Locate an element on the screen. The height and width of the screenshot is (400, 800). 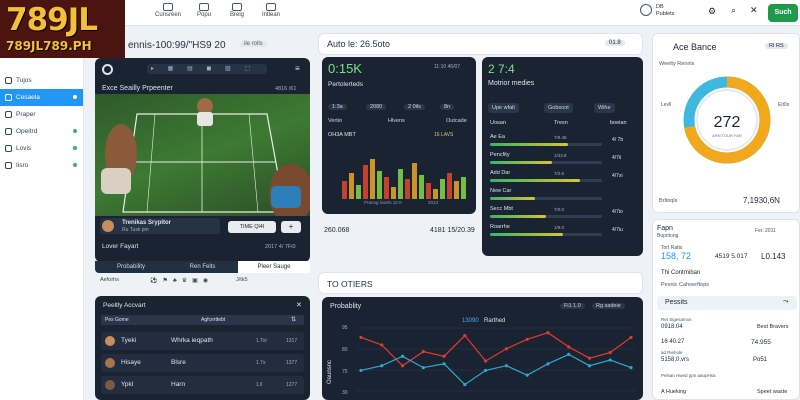
tab-ren-felts: Ren Felts is located at coordinates (202, 267).